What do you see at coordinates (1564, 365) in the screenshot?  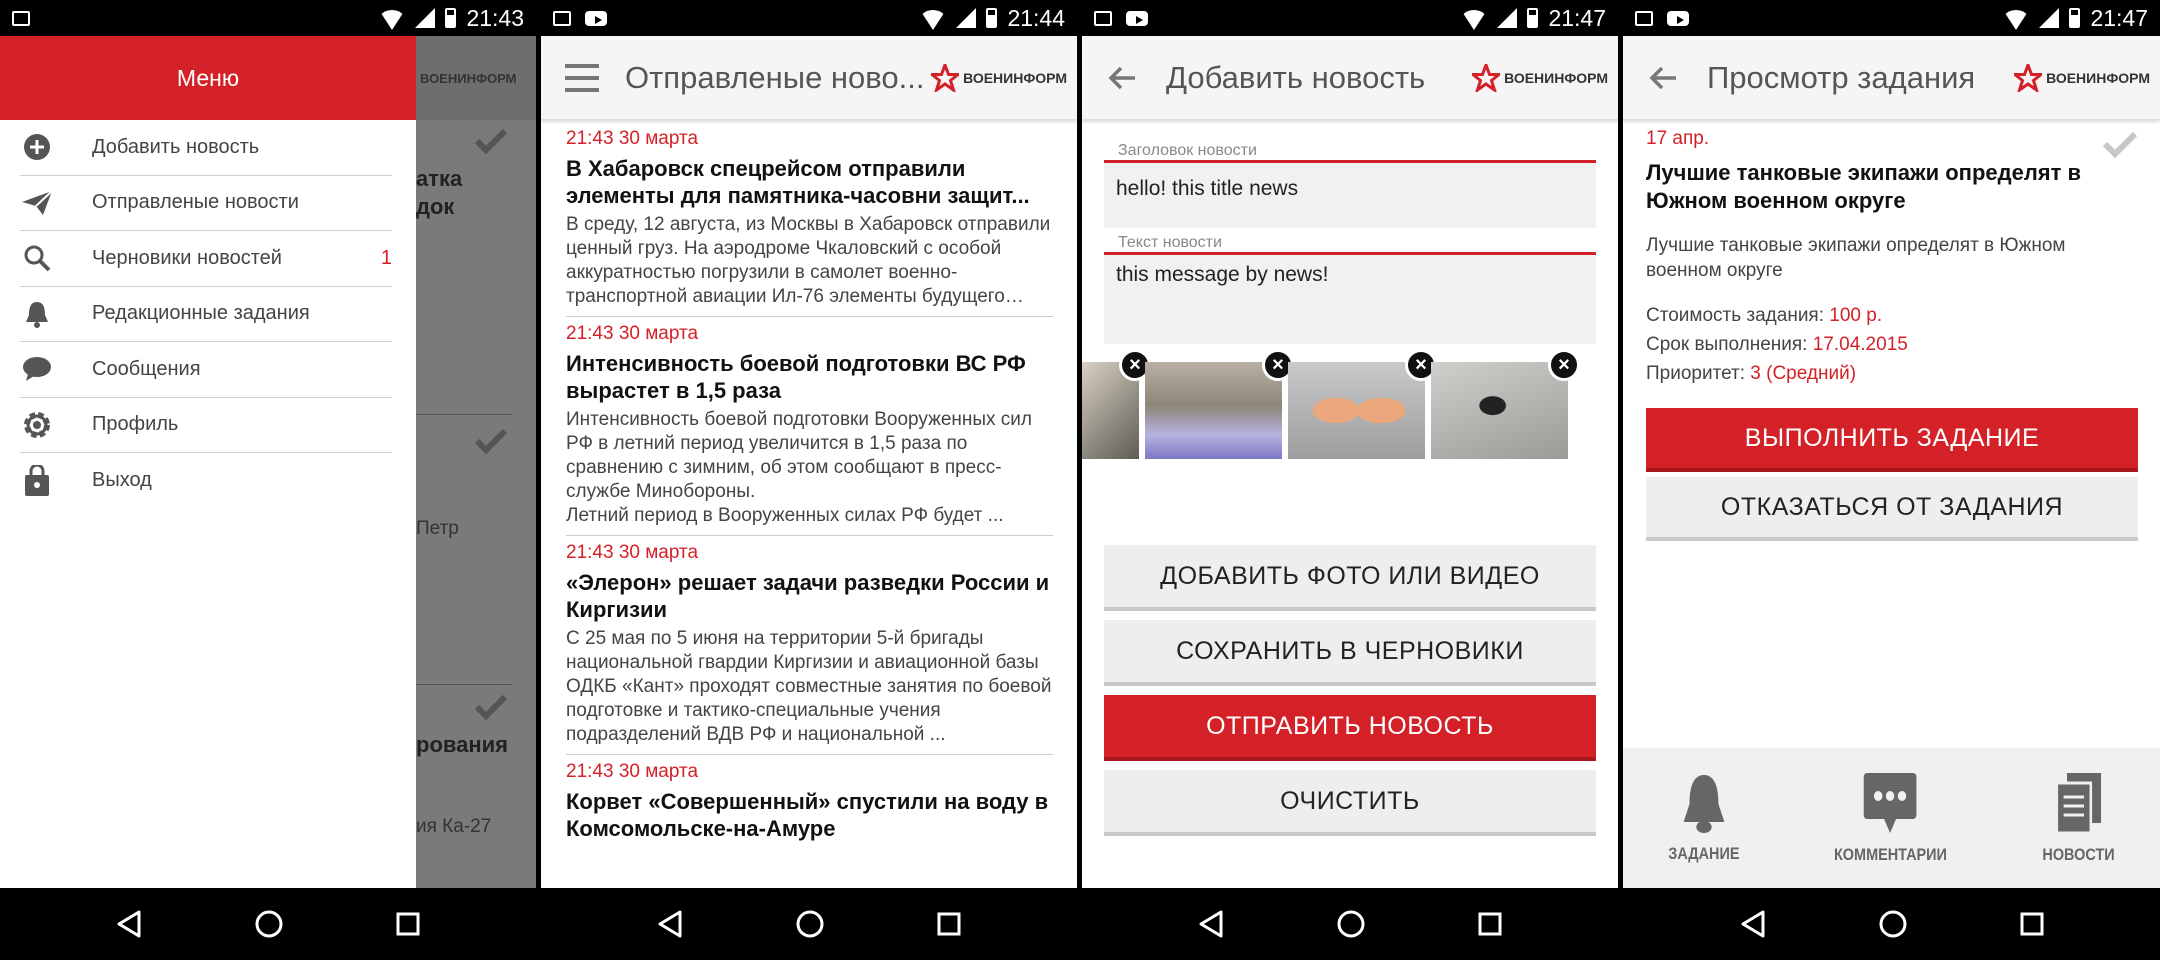 I see `remove-media-icon: ×` at bounding box center [1564, 365].